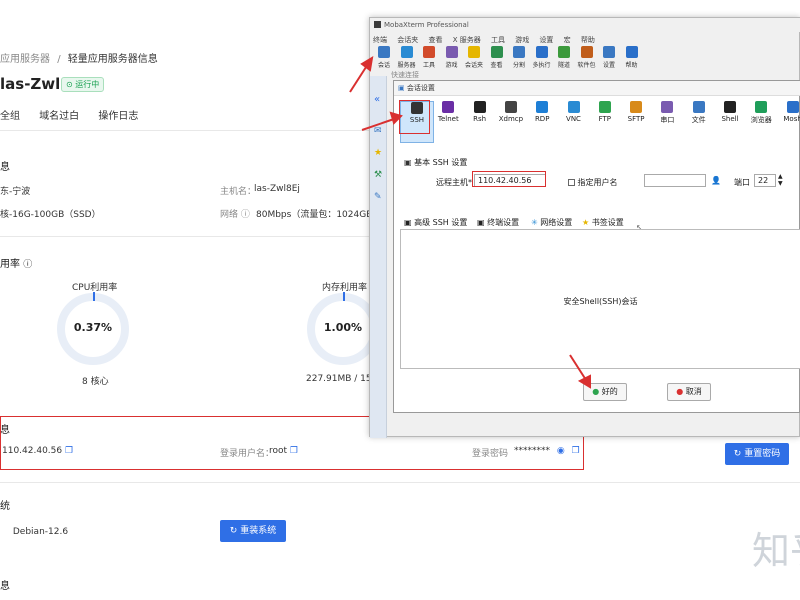 Image resolution: width=800 pixels, height=600 pixels. What do you see at coordinates (584, 381) in the screenshot?
I see `arrow-head-ok` at bounding box center [584, 381].